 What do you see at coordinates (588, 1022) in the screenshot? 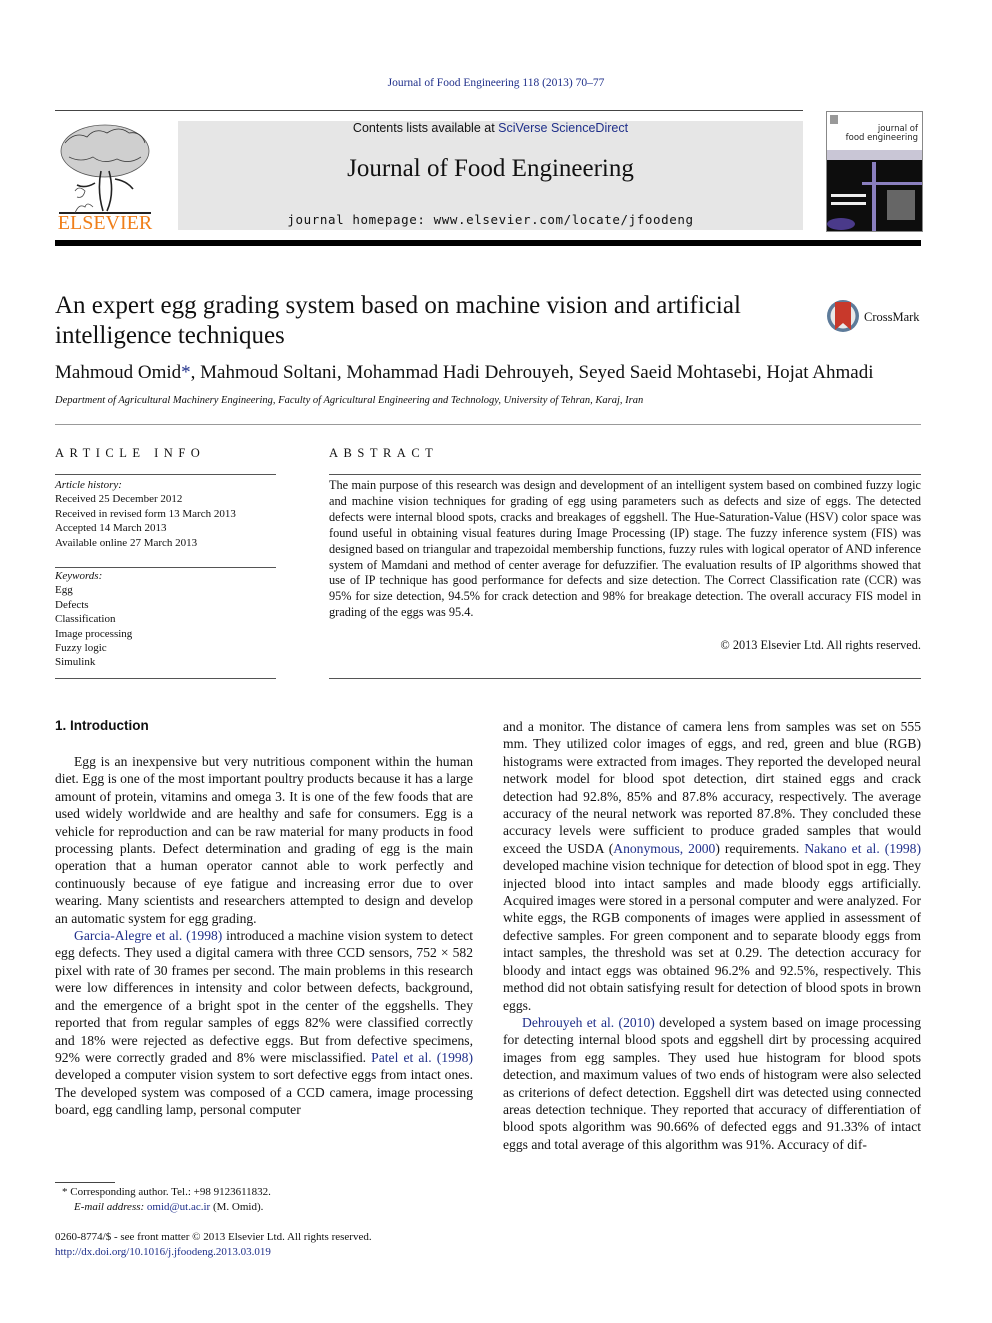
I see `citation-link: Dehrouyeh et al. (2010)` at bounding box center [588, 1022].